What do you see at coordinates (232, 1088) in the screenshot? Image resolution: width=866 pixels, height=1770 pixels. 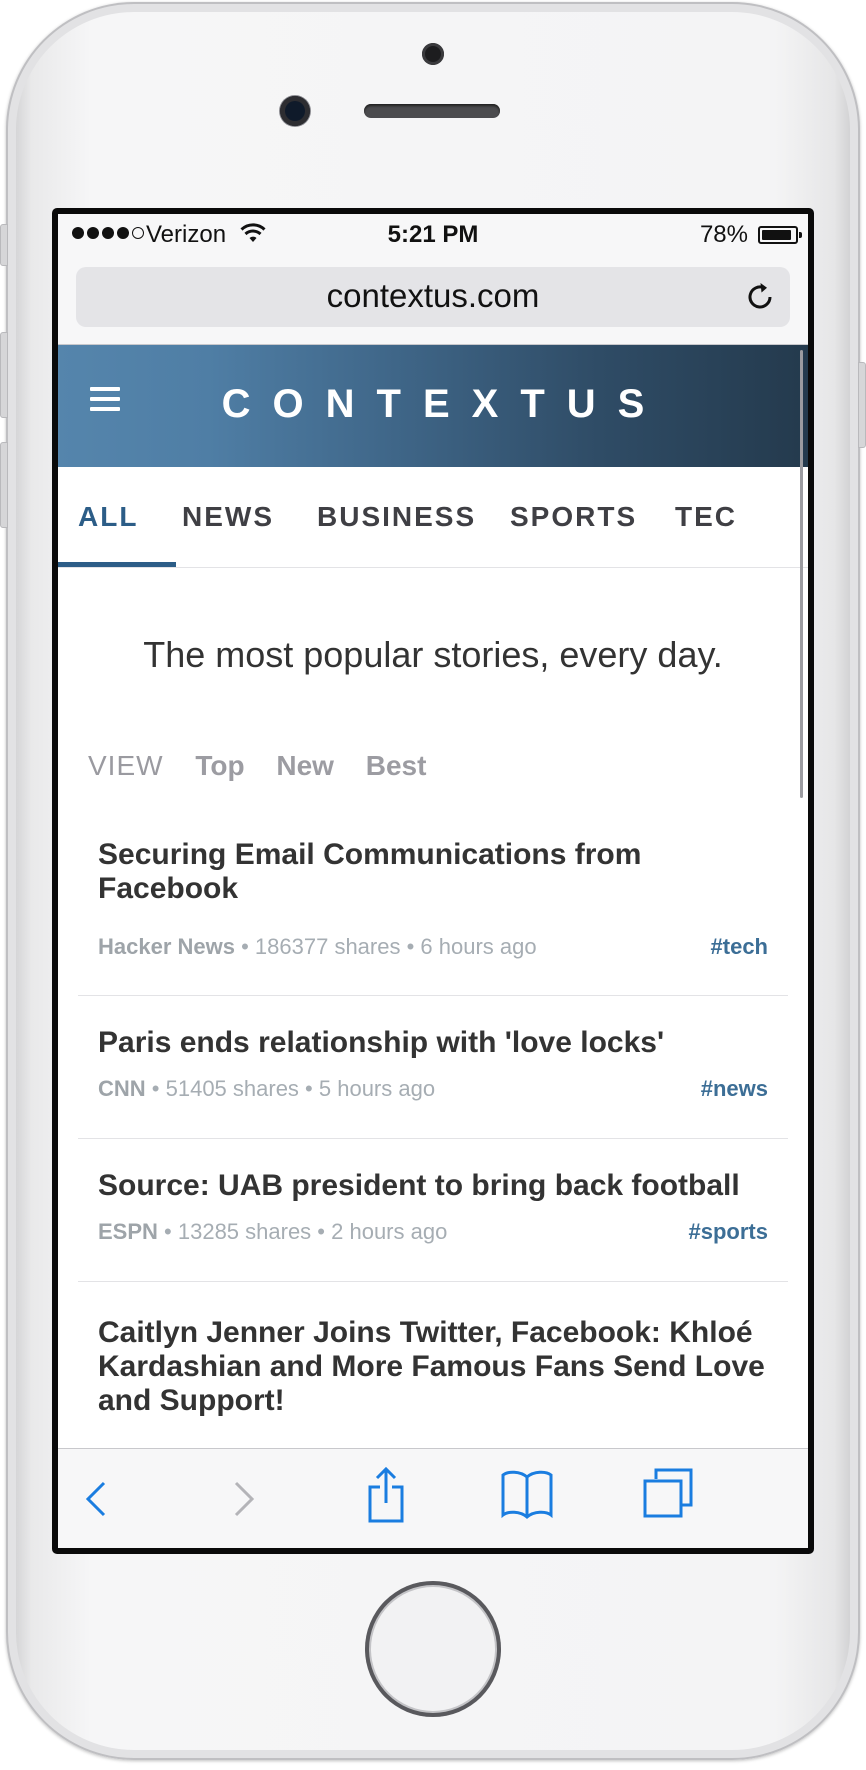 I see `story-shares: 51405 shares` at bounding box center [232, 1088].